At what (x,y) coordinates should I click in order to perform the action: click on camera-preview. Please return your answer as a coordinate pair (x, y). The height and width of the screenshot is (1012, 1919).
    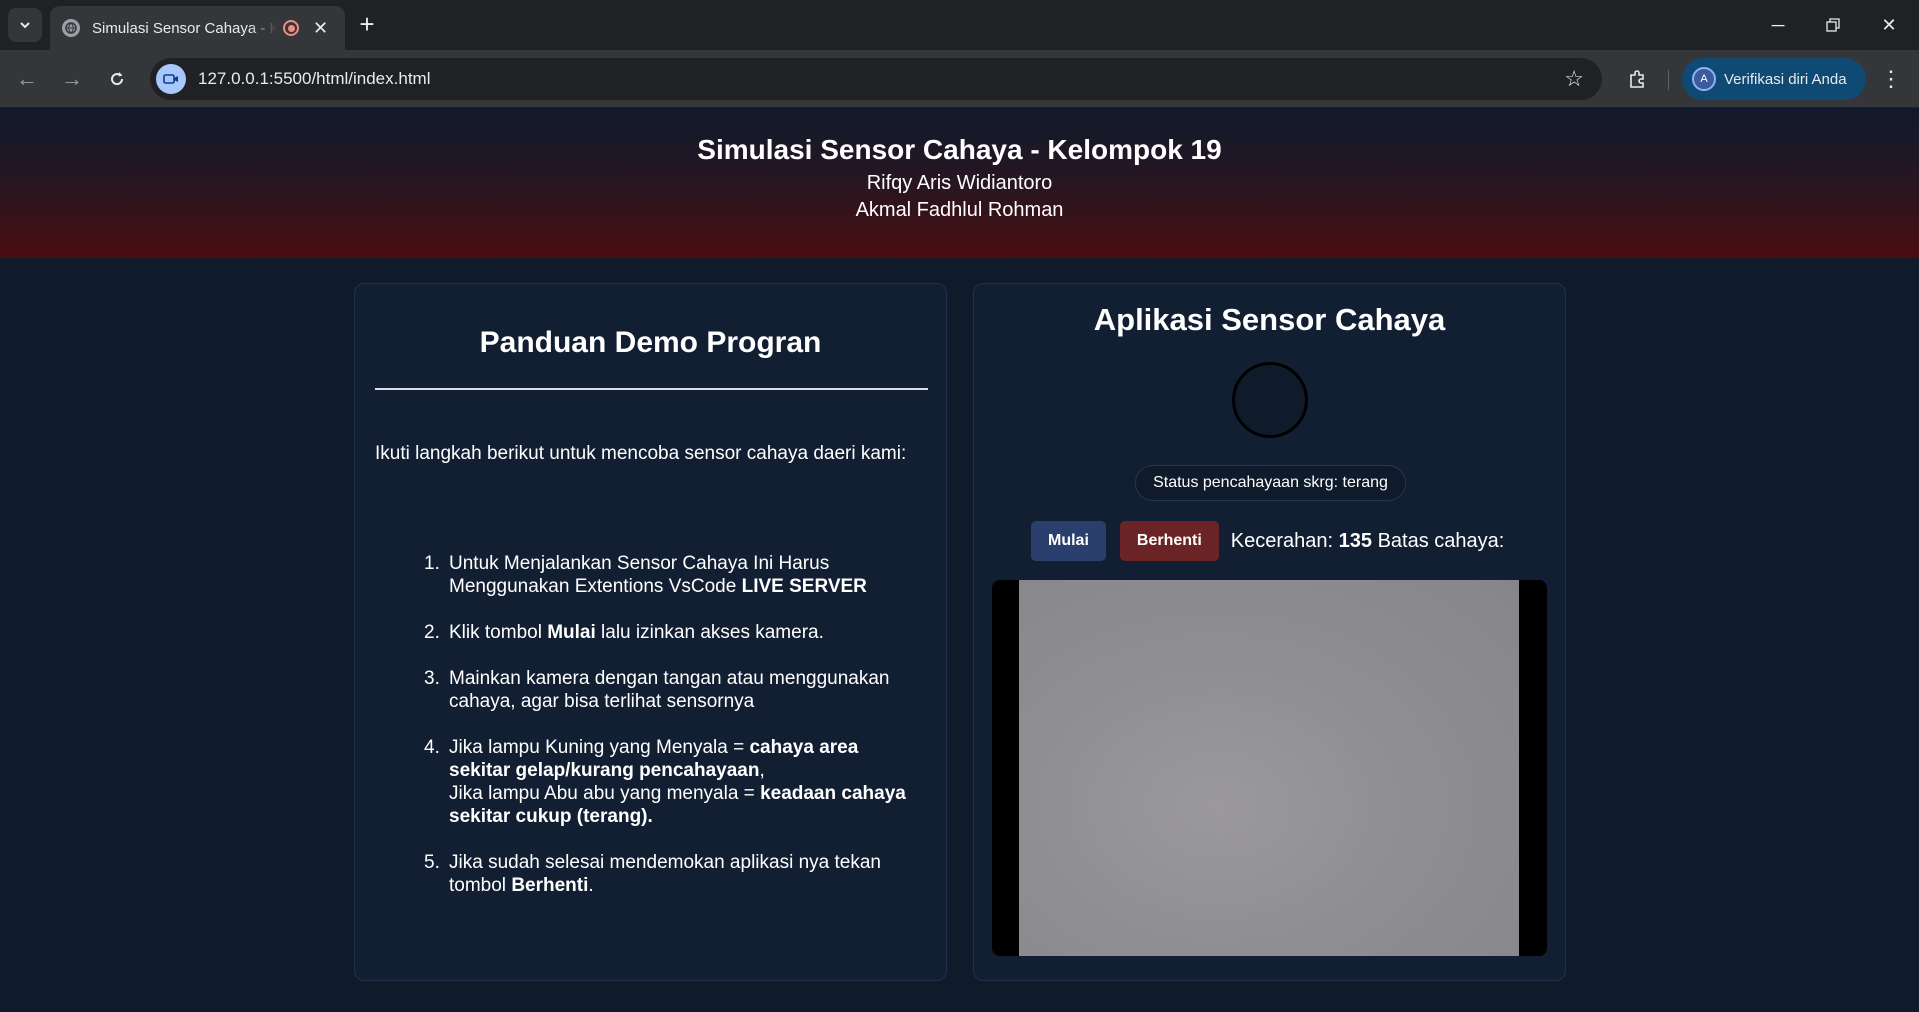
    Looking at the image, I should click on (1269, 768).